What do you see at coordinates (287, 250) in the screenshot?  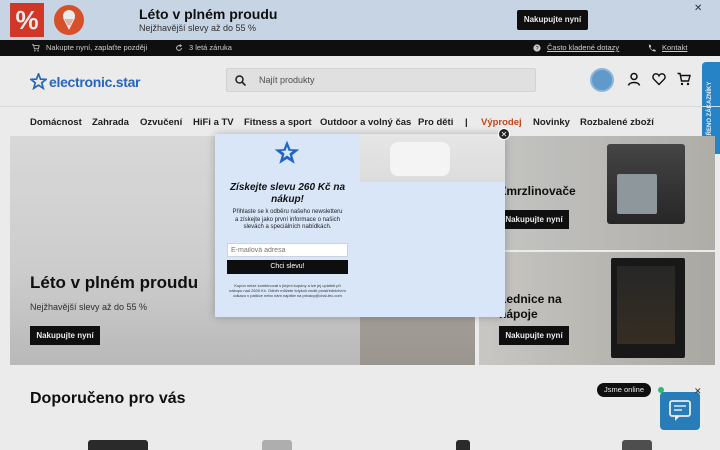 I see `email-field` at bounding box center [287, 250].